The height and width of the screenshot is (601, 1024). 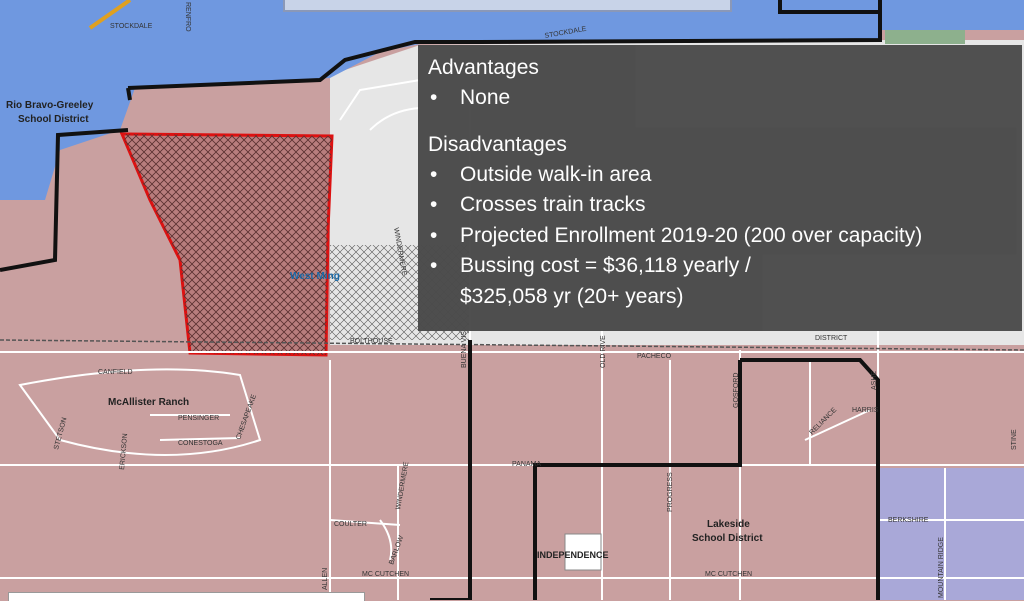 I want to click on canfield-label: CANFIELD, so click(x=115, y=372).